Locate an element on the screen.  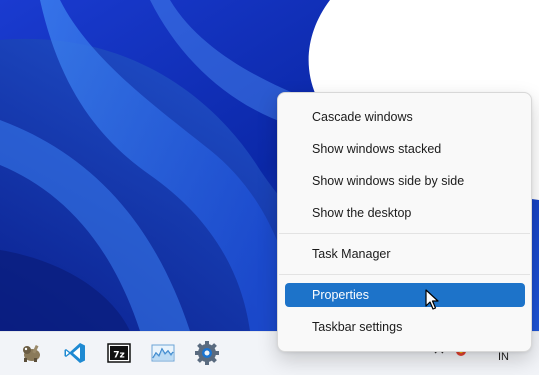
gimp-icon is located at coordinates (31, 353).